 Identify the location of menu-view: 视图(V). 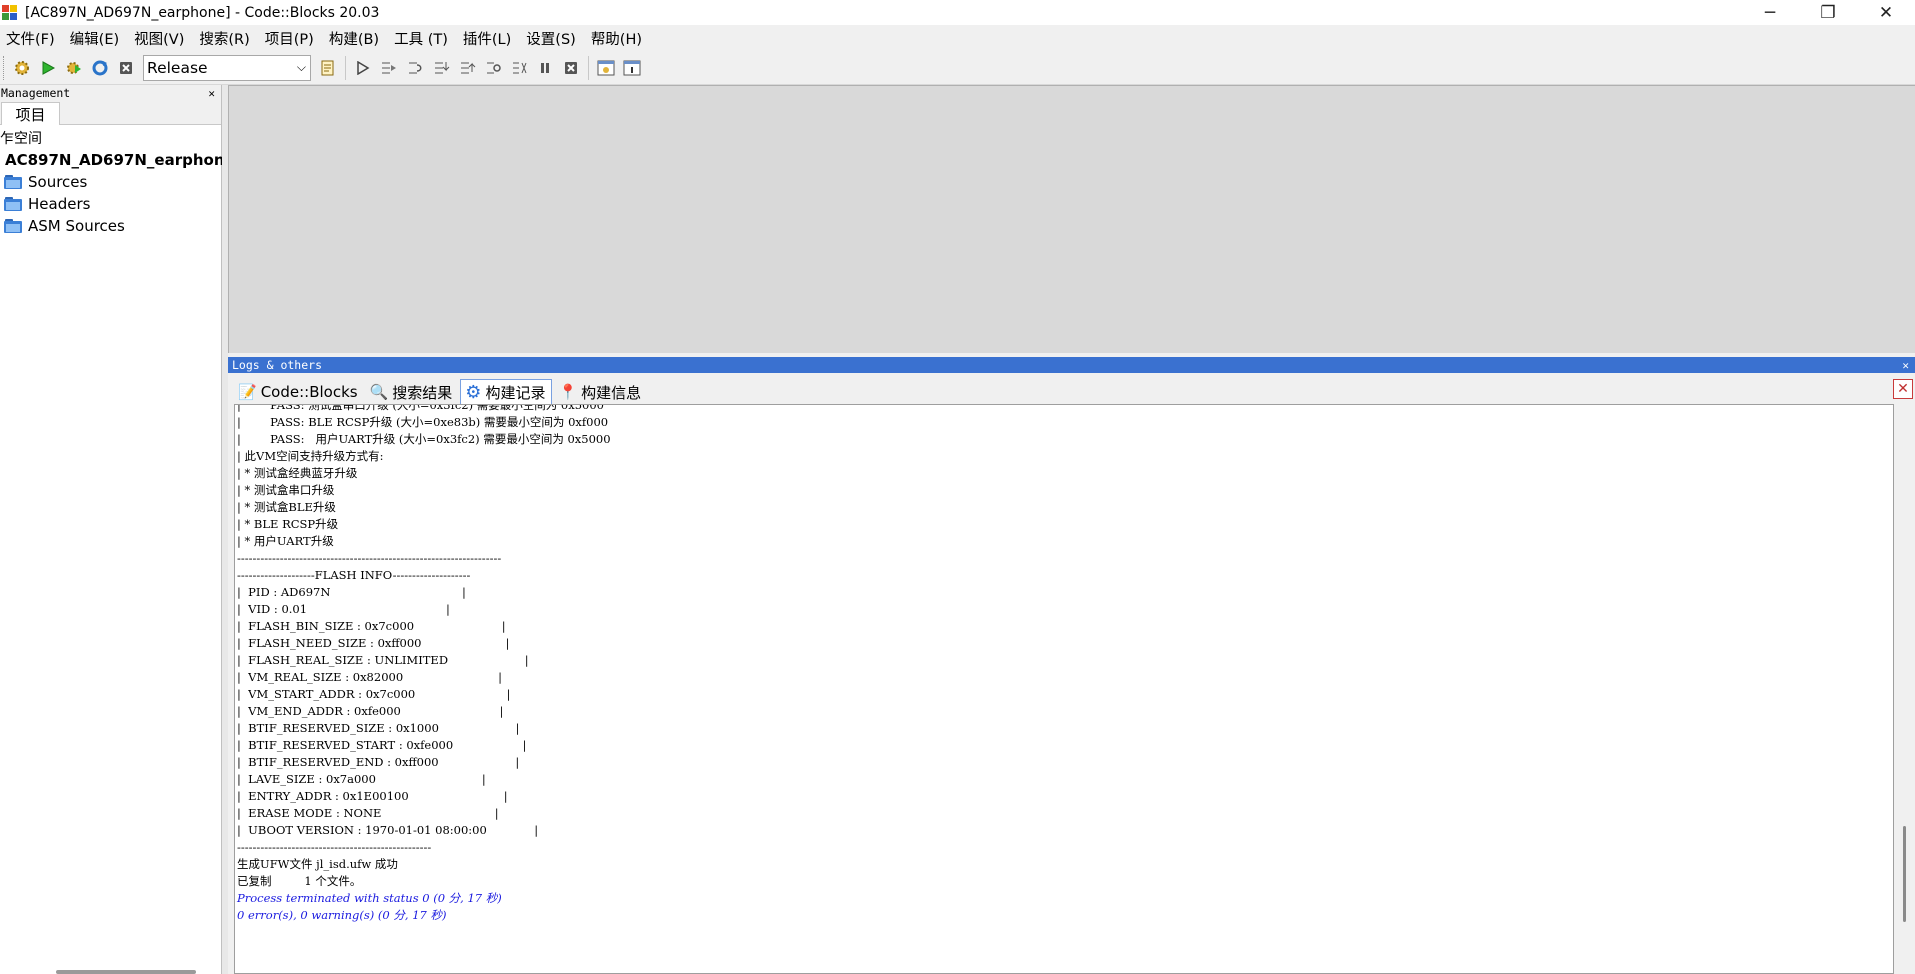
(160, 38).